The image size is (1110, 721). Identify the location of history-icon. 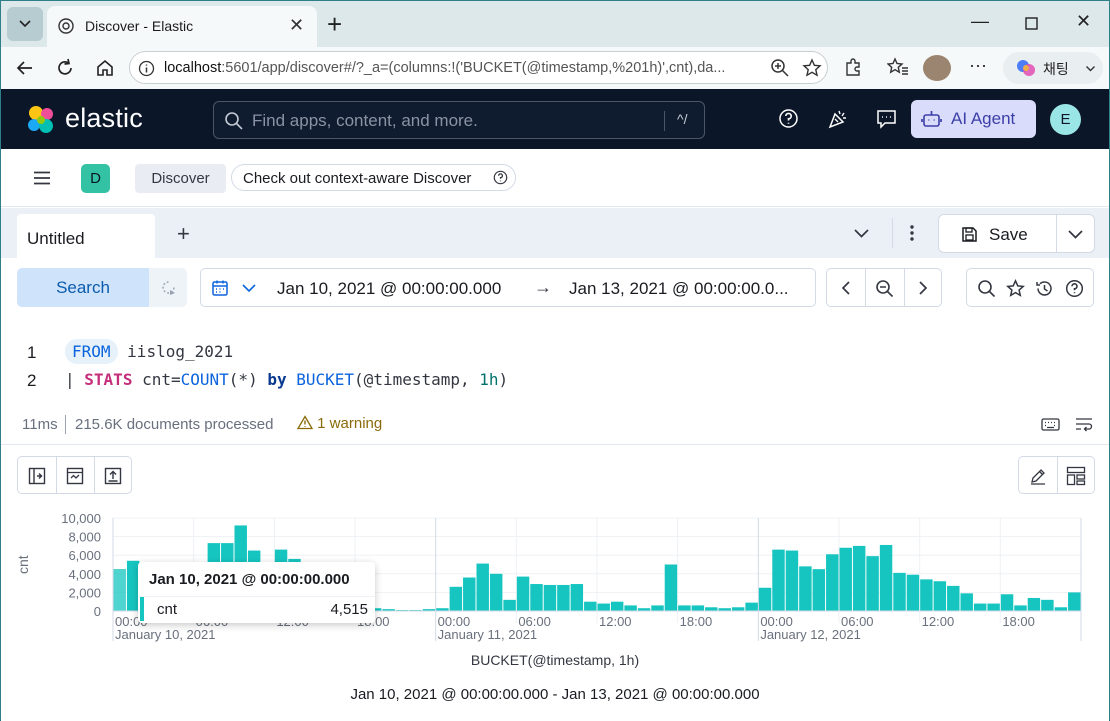
(1044, 288).